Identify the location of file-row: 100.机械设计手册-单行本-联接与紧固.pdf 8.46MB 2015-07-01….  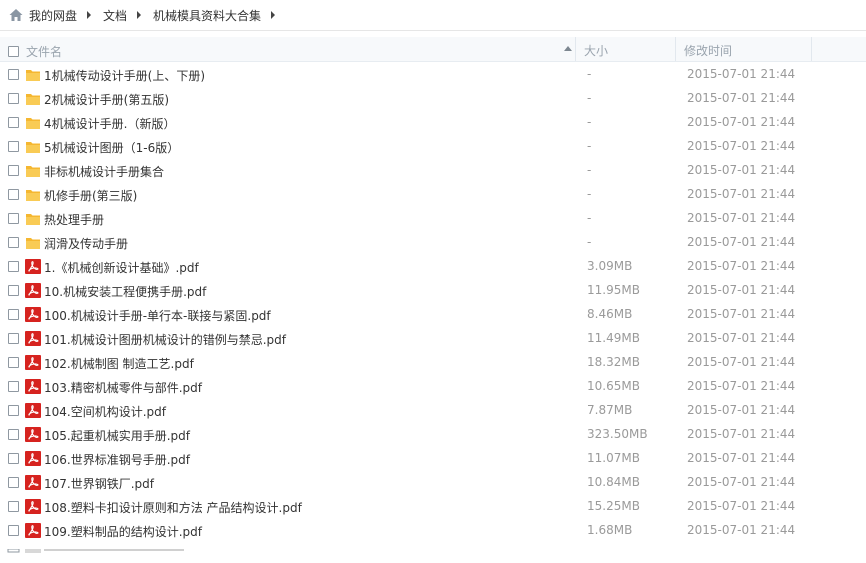
(433, 315).